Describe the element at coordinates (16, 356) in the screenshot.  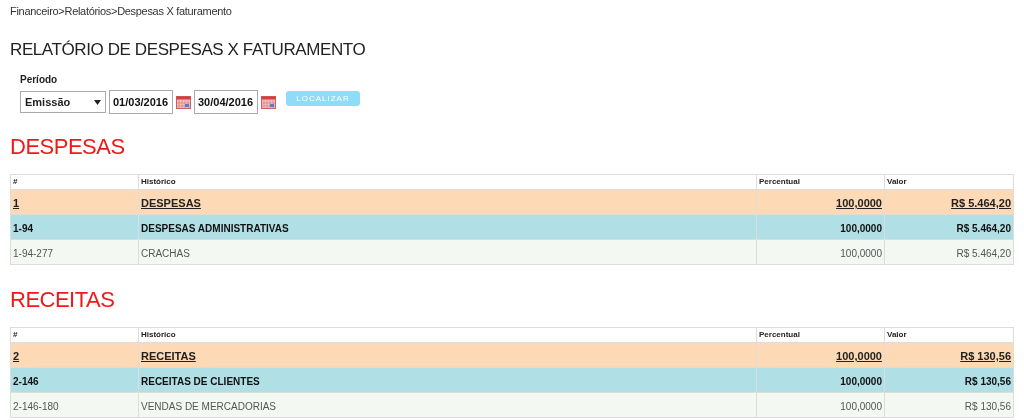
I see `row-link: 2` at that location.